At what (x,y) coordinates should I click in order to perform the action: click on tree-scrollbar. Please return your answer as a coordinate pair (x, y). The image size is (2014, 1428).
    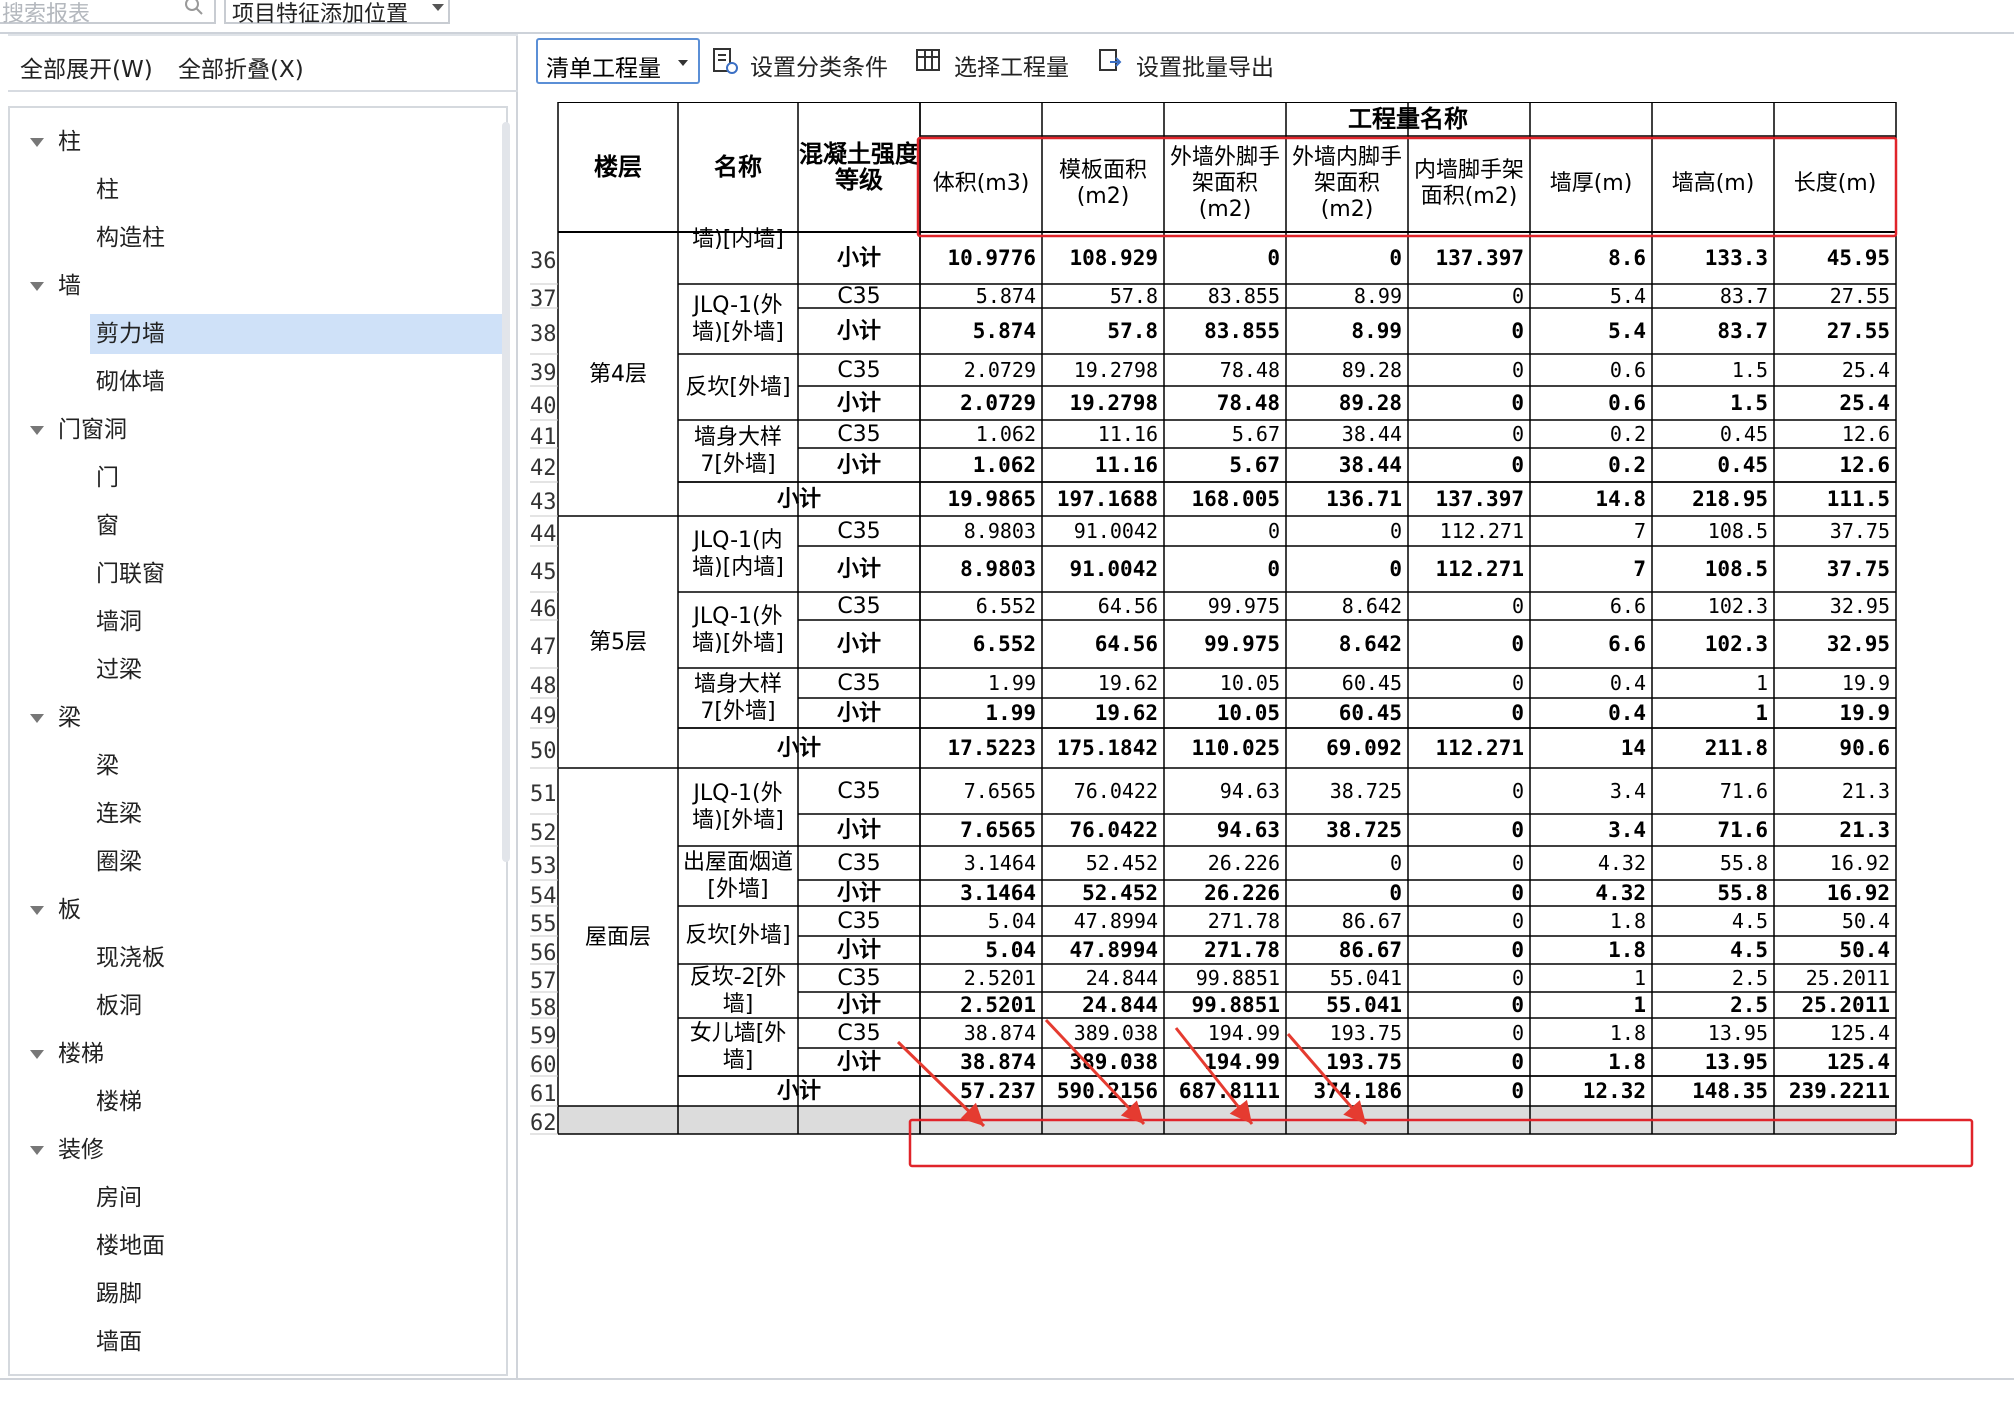
    Looking at the image, I should click on (506, 492).